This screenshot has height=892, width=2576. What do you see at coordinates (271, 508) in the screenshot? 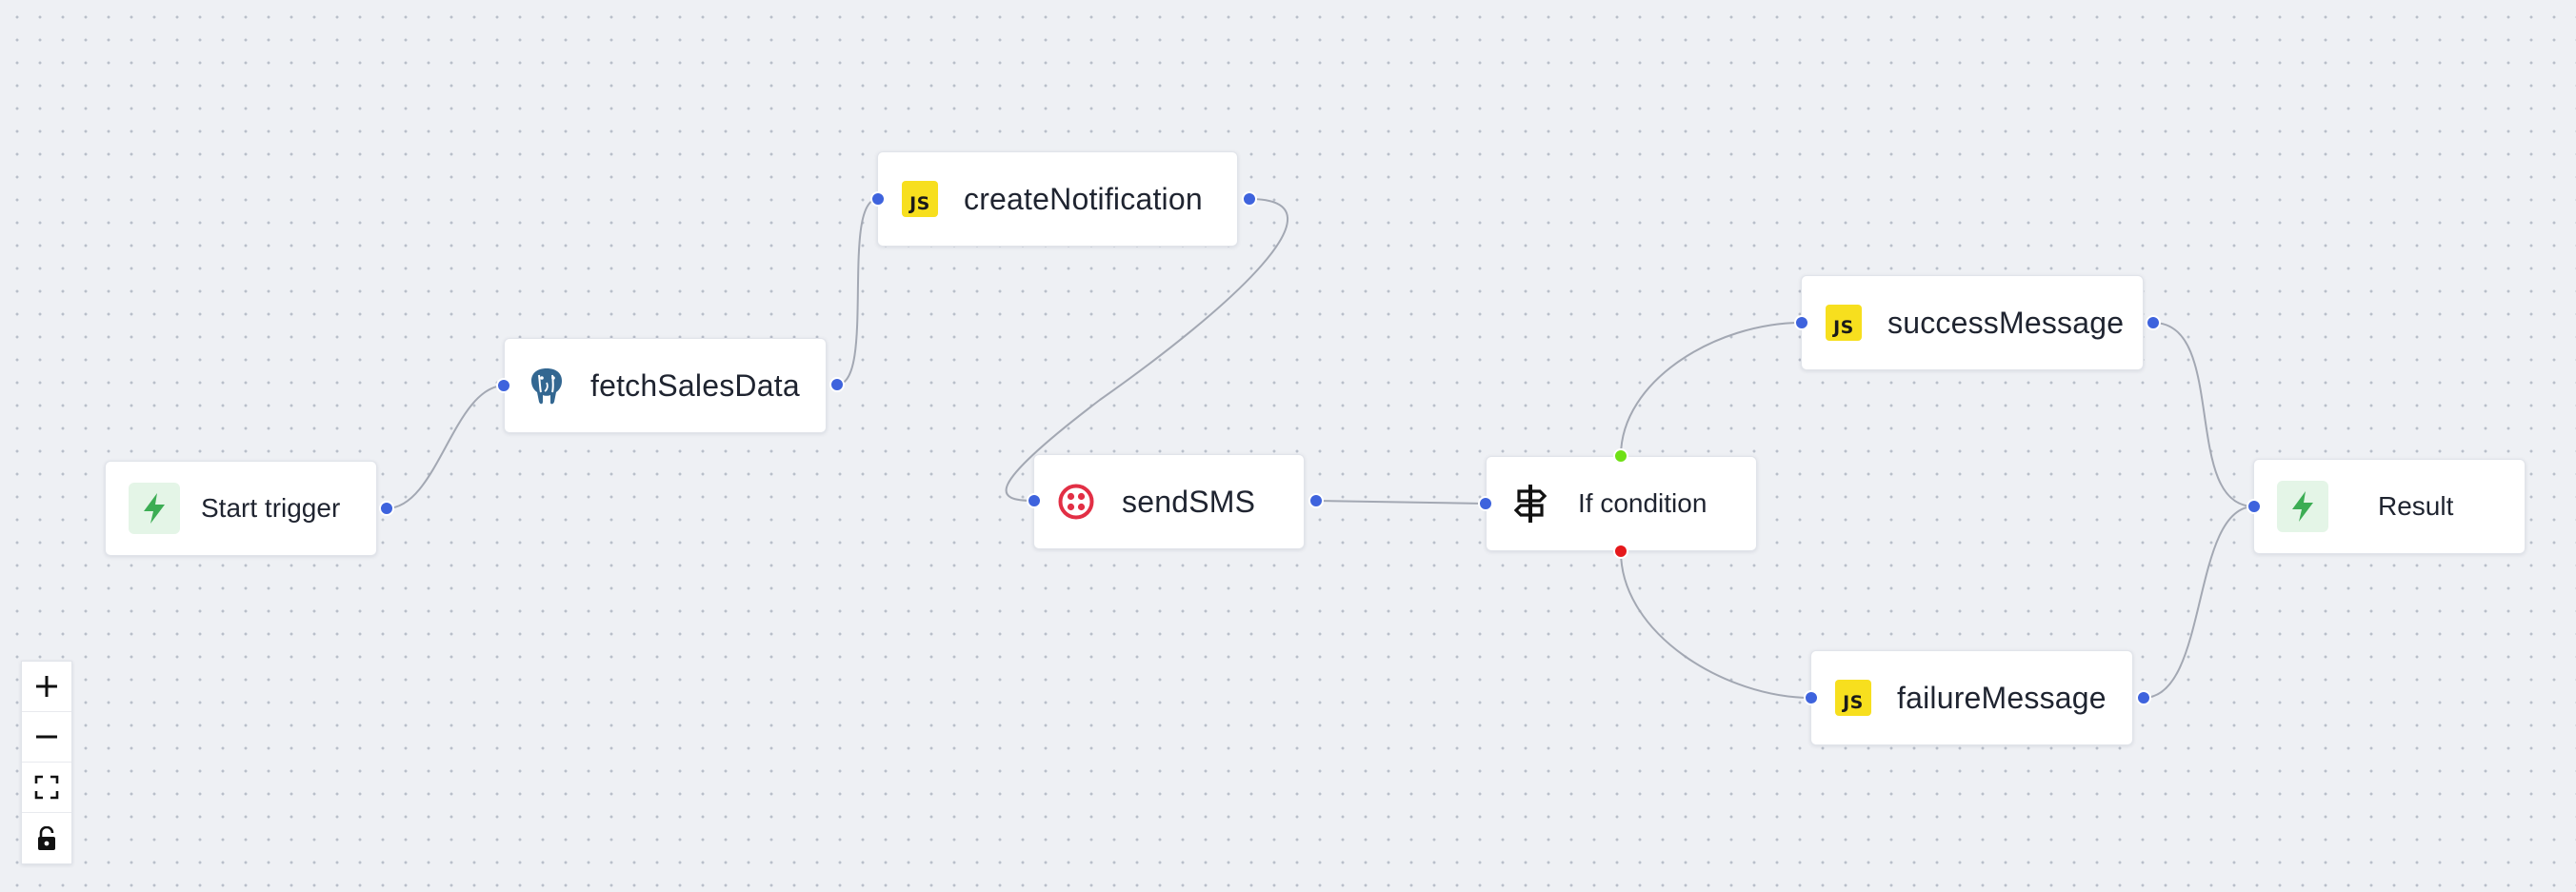
I see `node-label: Start trigger` at bounding box center [271, 508].